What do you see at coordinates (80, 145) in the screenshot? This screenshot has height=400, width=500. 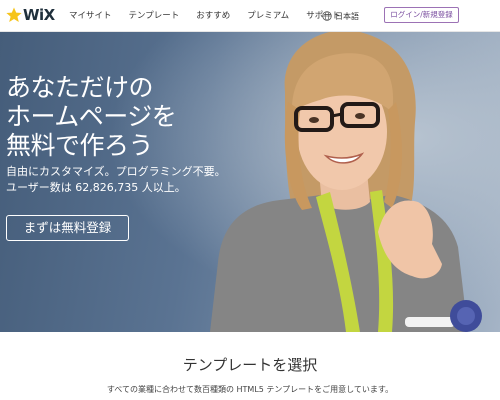 I see `headline-line-3: 無料で作ろう` at bounding box center [80, 145].